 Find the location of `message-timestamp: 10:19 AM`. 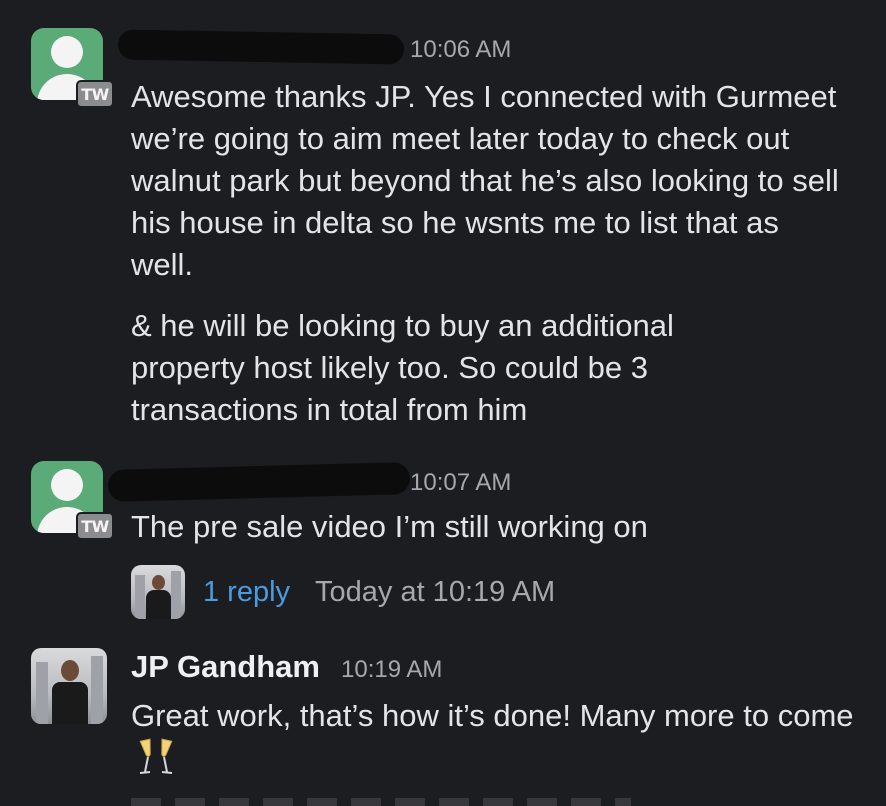

message-timestamp: 10:19 AM is located at coordinates (391, 670).